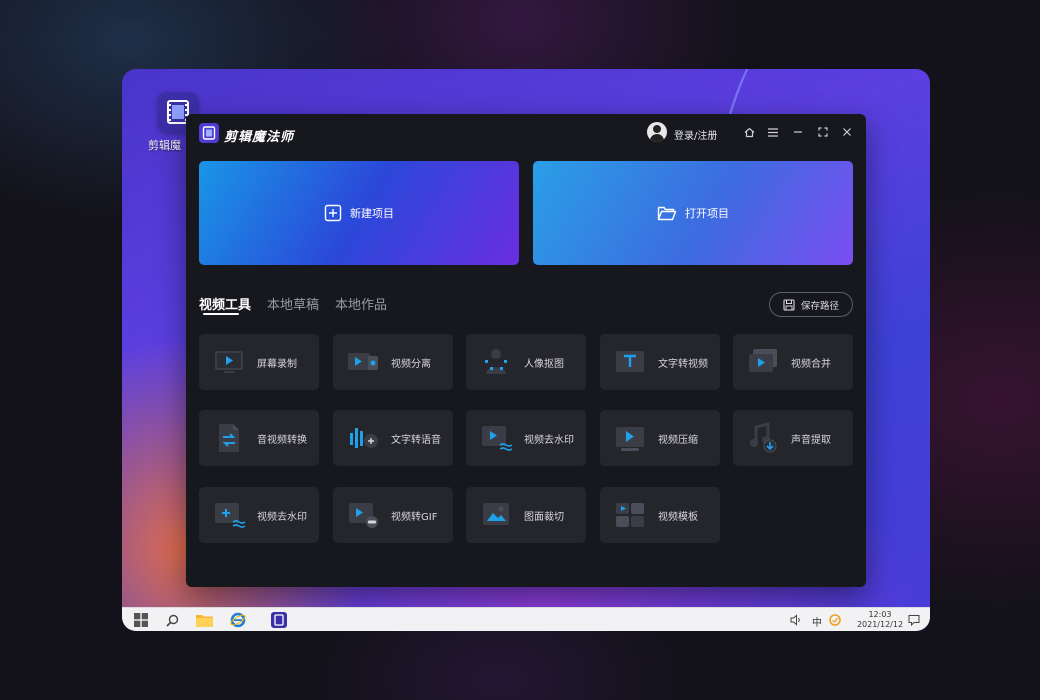 This screenshot has width=1040, height=700. What do you see at coordinates (141, 620) in the screenshot?
I see `windows-start-icon` at bounding box center [141, 620].